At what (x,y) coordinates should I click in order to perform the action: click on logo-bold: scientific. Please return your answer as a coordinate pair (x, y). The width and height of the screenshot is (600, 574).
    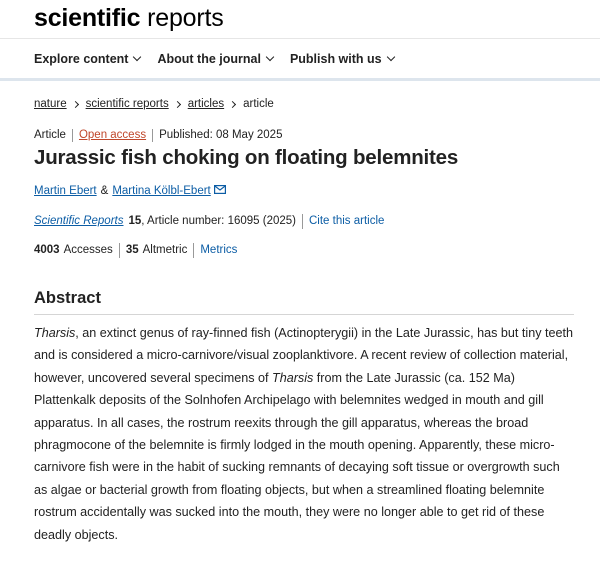
    Looking at the image, I should click on (87, 18).